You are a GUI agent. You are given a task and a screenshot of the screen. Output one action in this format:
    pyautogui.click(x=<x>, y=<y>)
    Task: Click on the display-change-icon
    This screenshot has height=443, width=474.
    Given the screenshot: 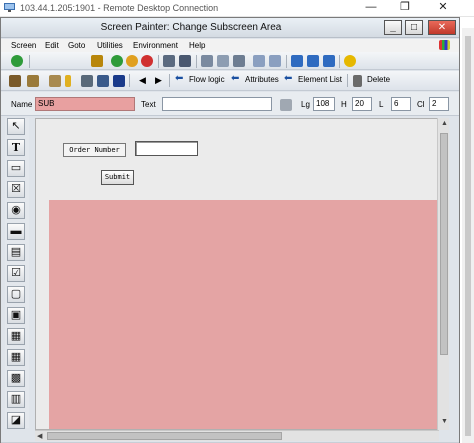 What is the action you would take?
    pyautogui.click(x=15, y=81)
    